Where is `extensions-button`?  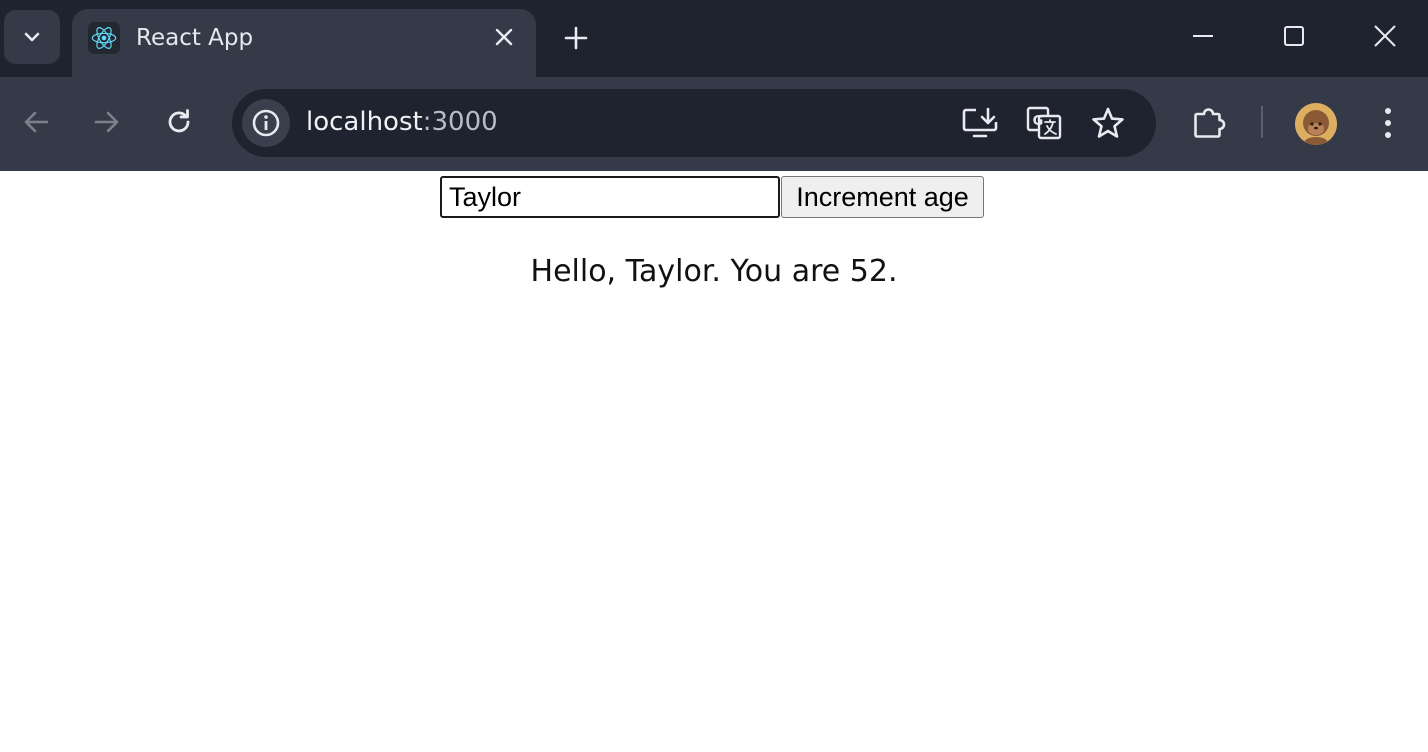 extensions-button is located at coordinates (1209, 123).